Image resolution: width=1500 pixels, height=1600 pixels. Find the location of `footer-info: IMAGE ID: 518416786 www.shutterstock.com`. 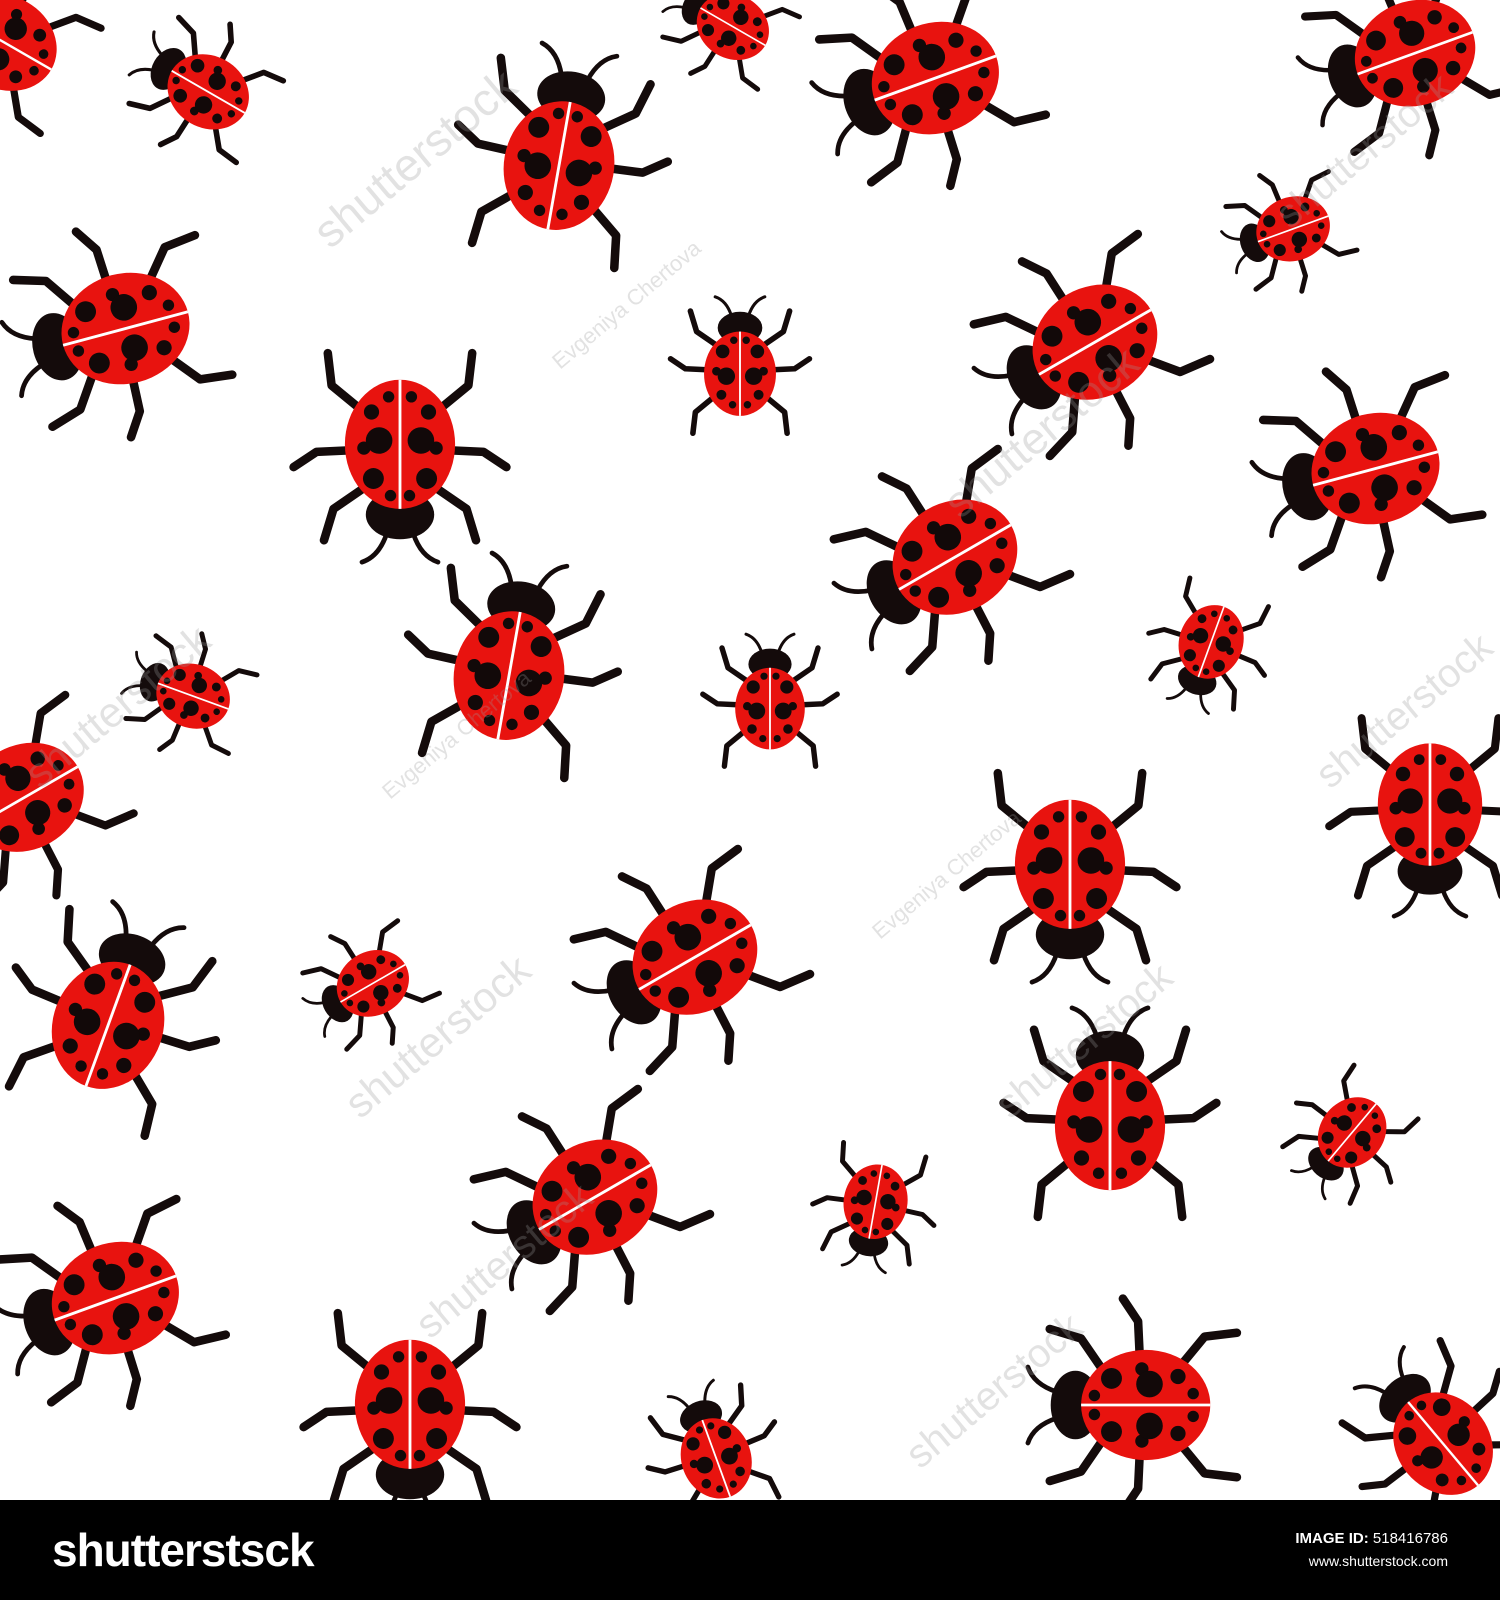

footer-info: IMAGE ID: 518416786 www.shutterstock.com is located at coordinates (1371, 1550).